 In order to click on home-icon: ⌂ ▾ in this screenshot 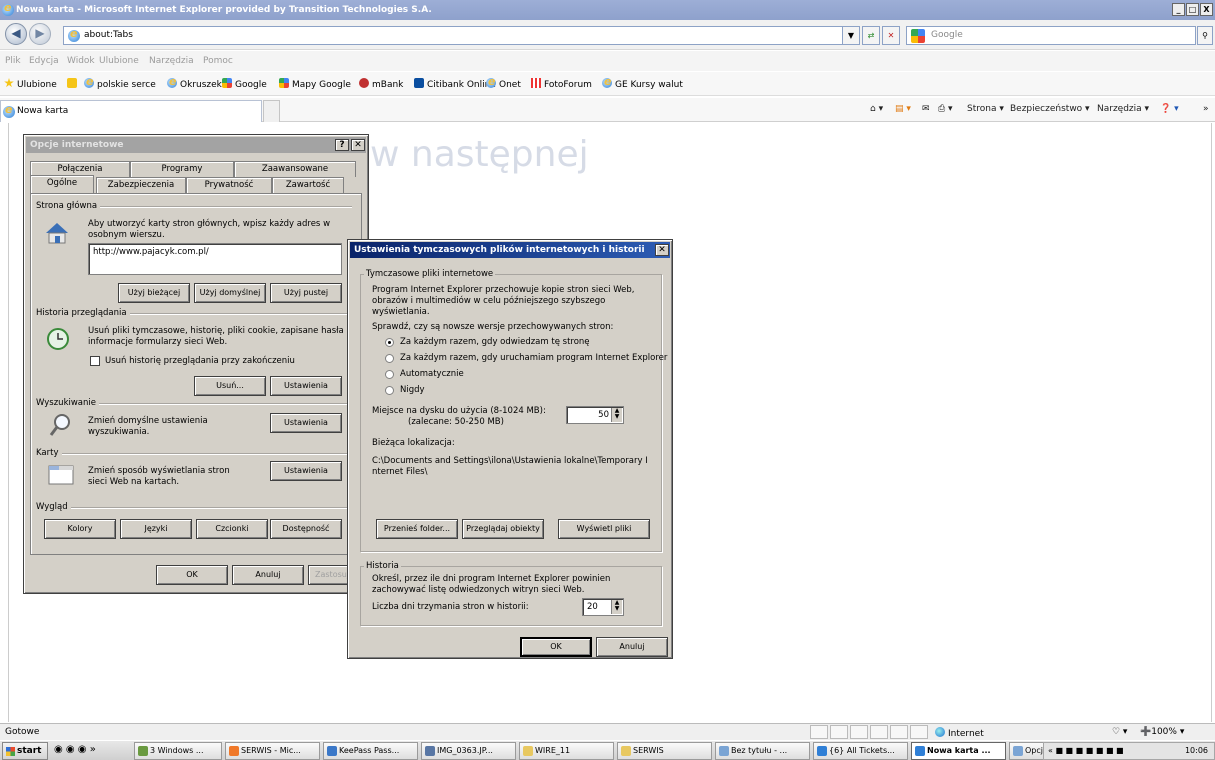, I will do `click(876, 109)`.